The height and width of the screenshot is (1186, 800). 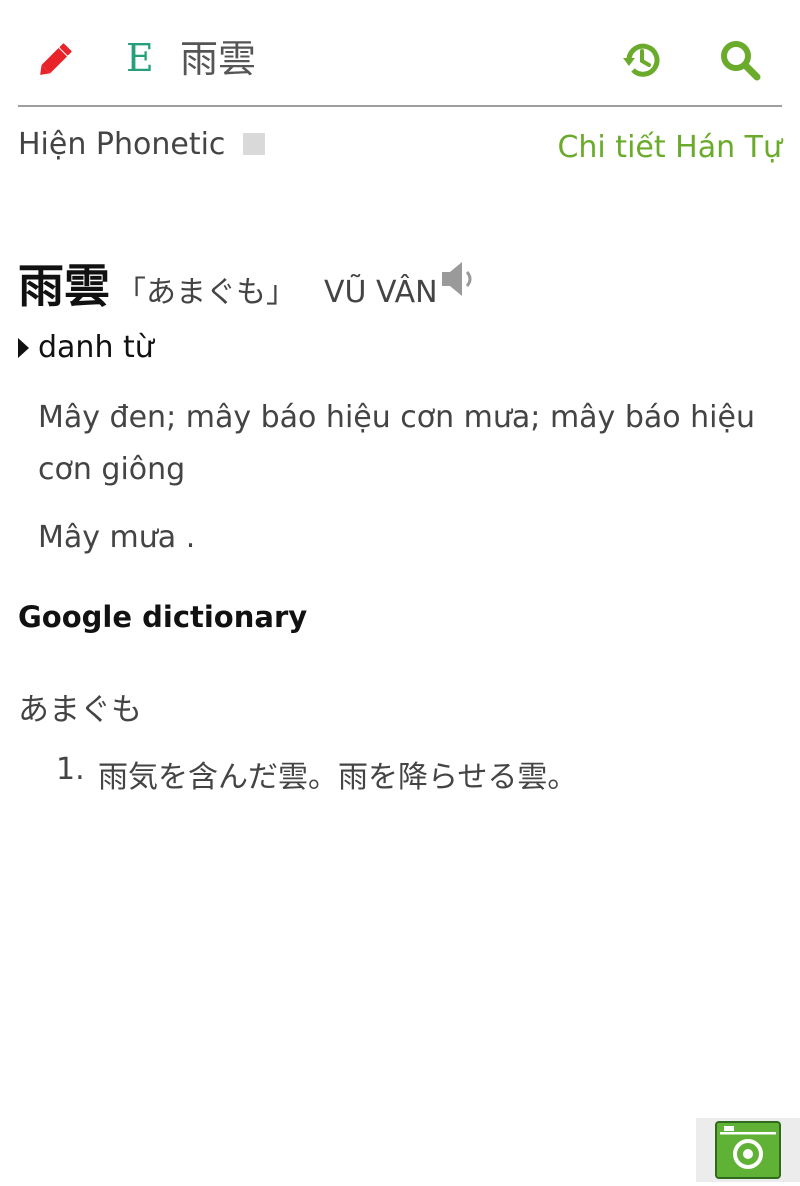 I want to click on search-button, so click(x=740, y=60).